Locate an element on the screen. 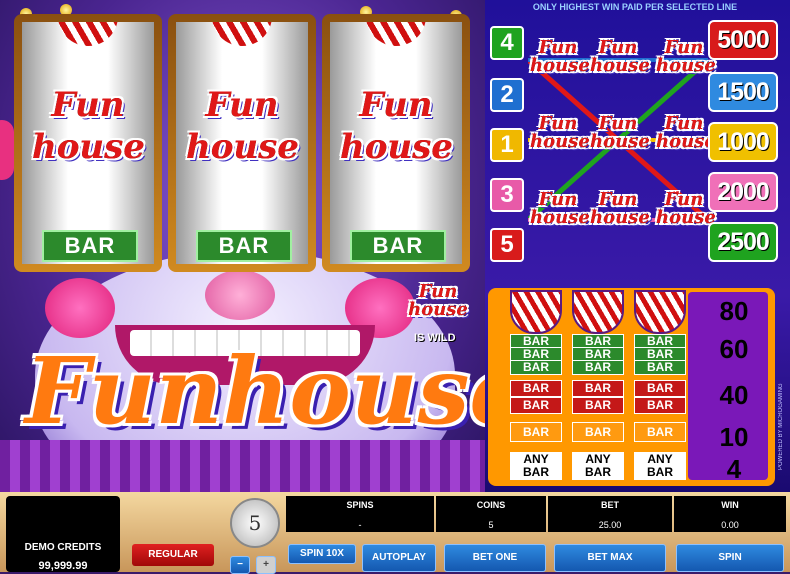  reel-frame-1: Fun house BAR is located at coordinates (88, 143).